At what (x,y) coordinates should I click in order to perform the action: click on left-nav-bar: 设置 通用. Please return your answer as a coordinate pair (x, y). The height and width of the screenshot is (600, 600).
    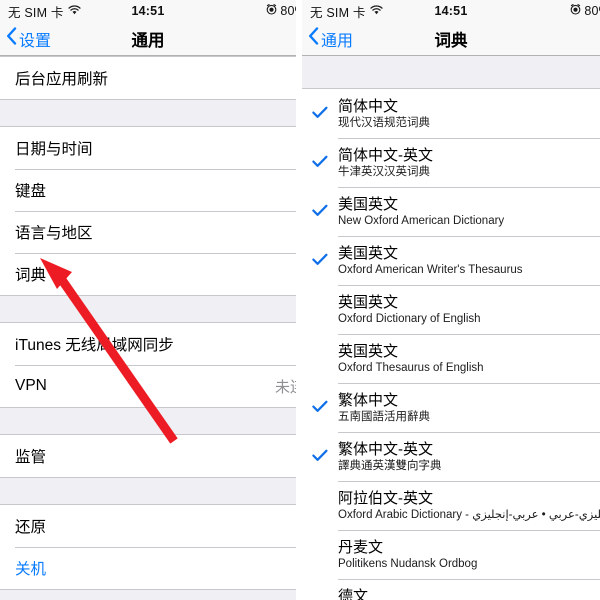
    Looking at the image, I should click on (148, 39).